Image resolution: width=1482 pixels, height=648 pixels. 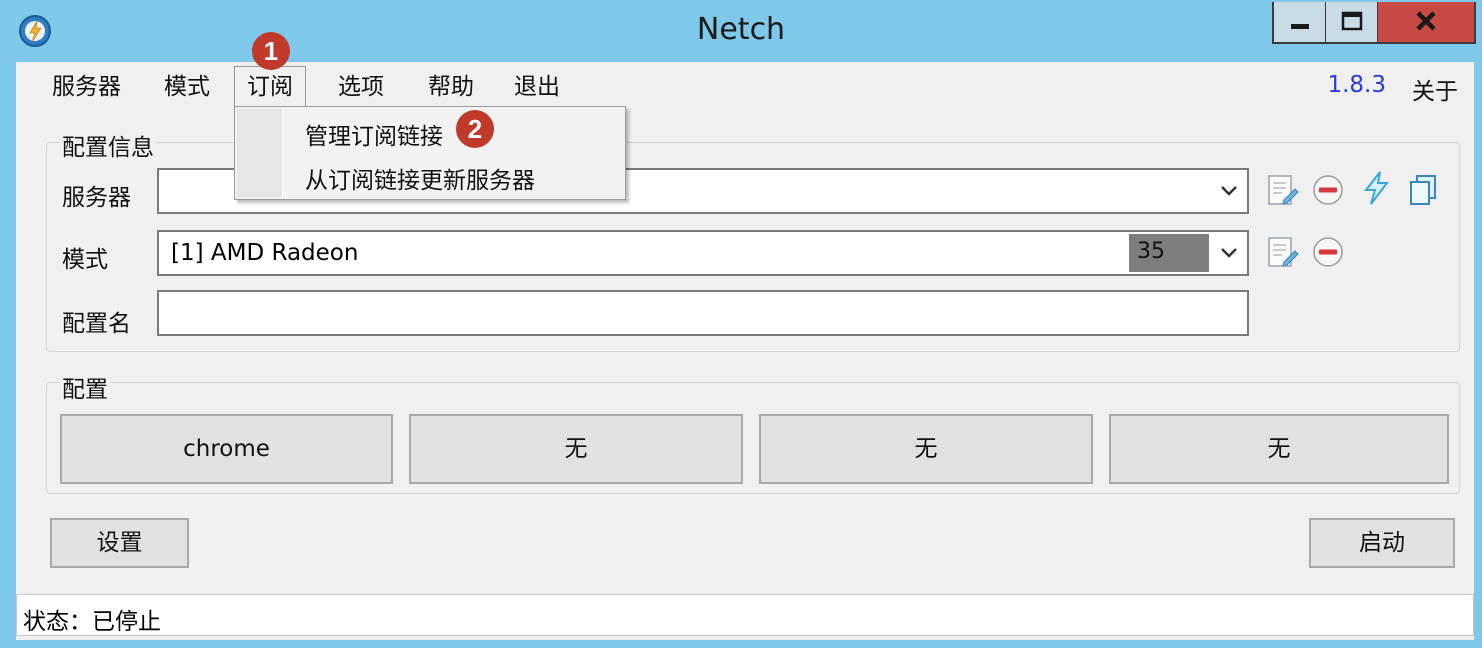 I want to click on start-button: 启动, so click(x=1382, y=543).